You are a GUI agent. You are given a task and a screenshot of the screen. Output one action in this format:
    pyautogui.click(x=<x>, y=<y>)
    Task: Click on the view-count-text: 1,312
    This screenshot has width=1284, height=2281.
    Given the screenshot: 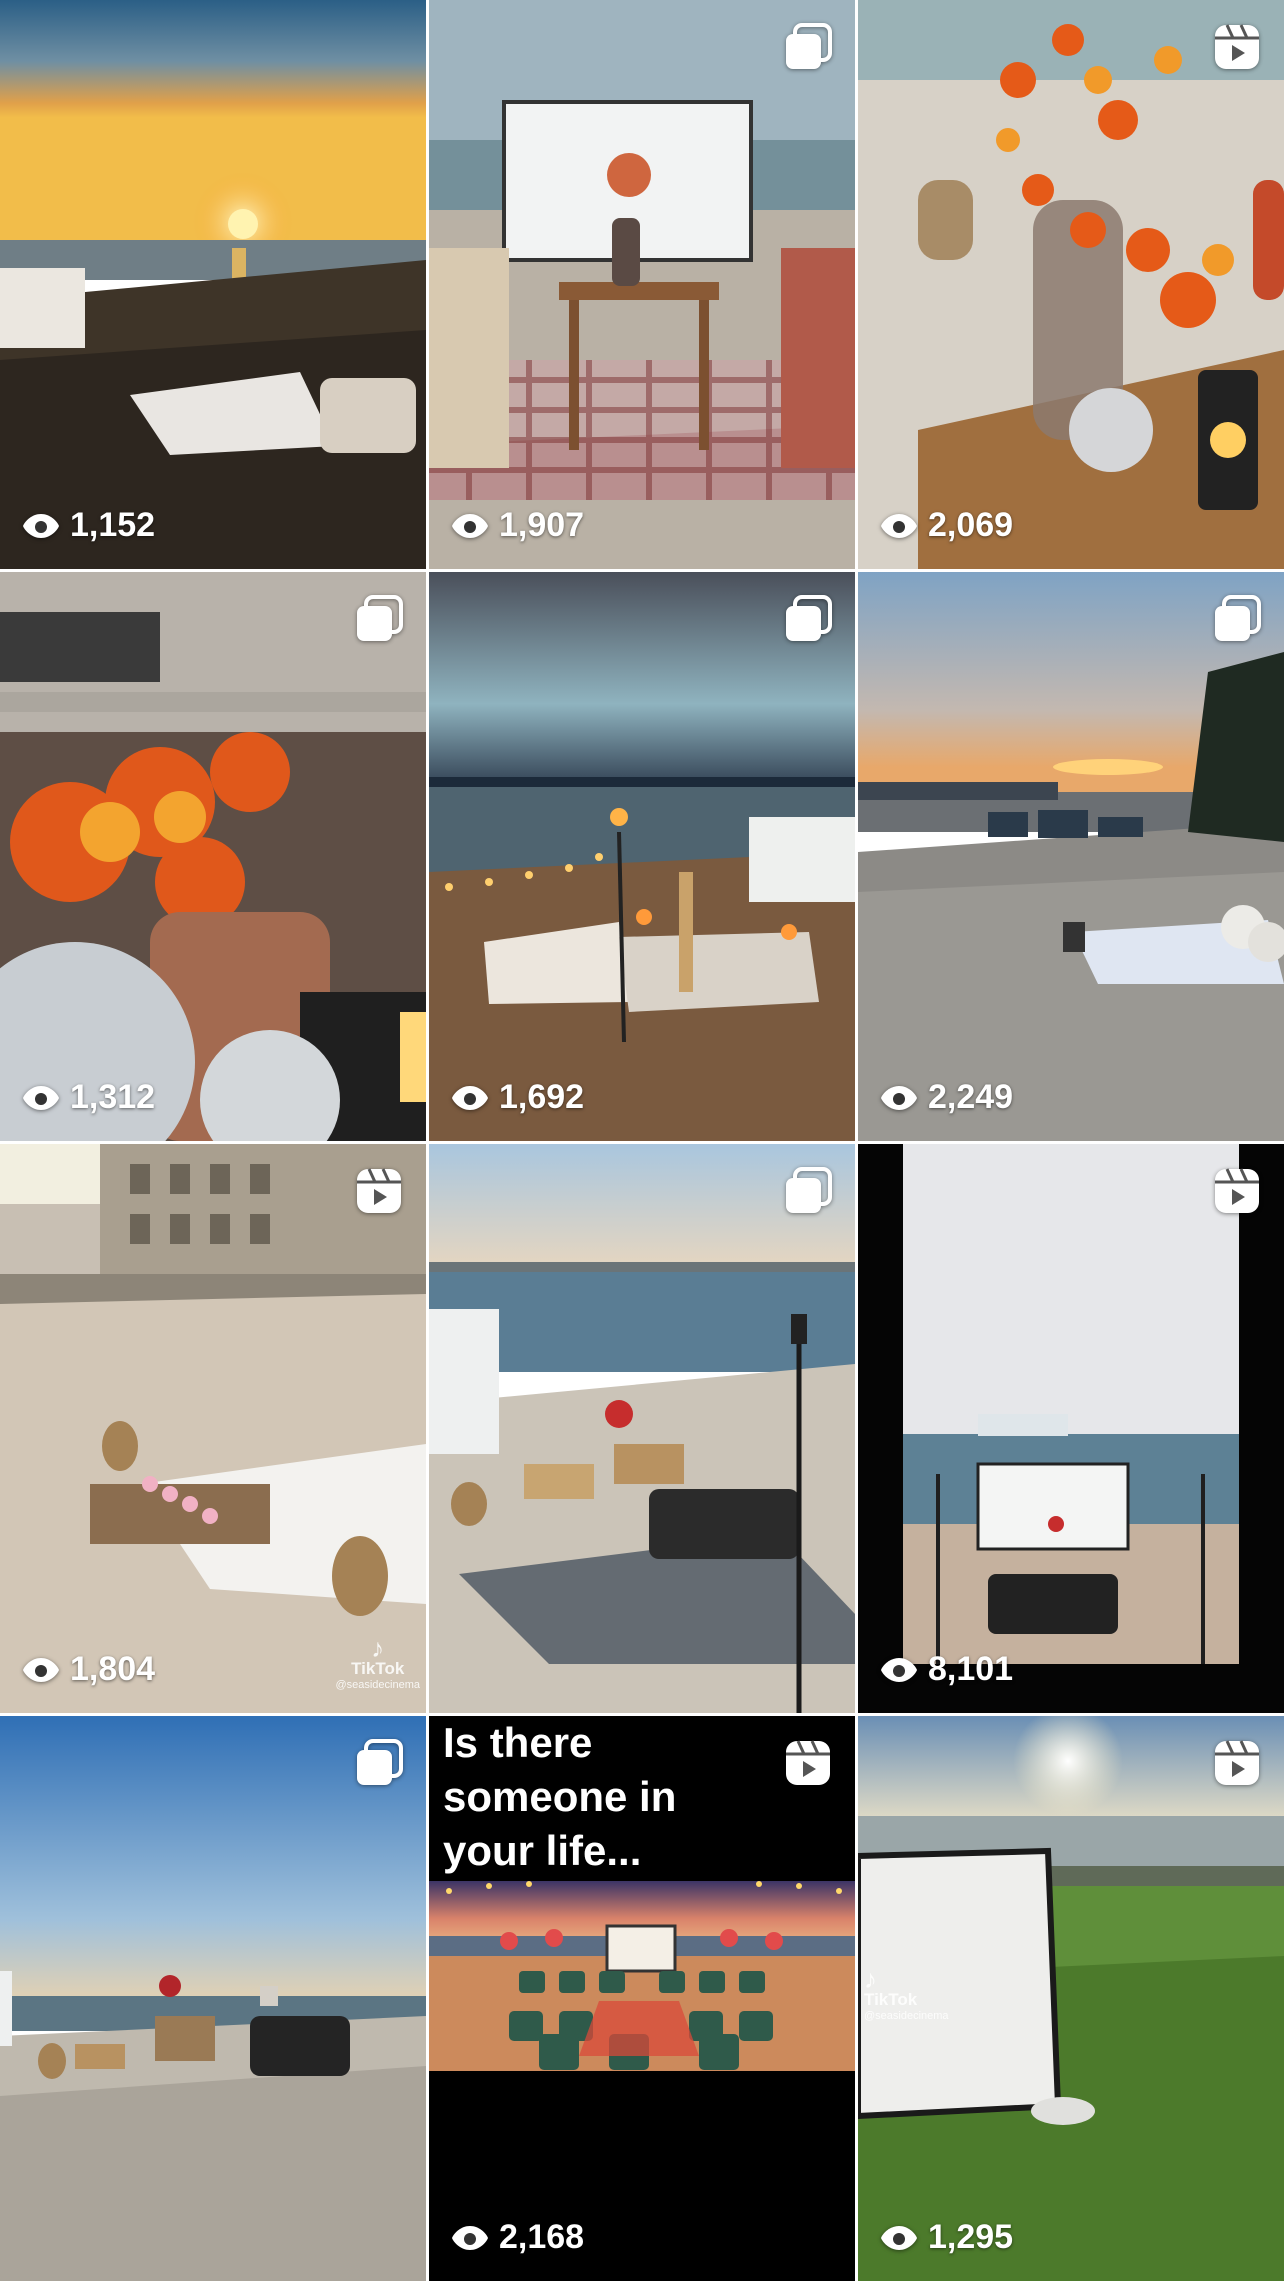 What is the action you would take?
    pyautogui.click(x=113, y=1097)
    